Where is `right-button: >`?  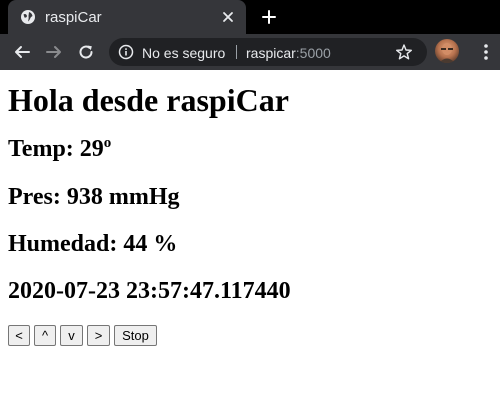
right-button: > is located at coordinates (98, 335).